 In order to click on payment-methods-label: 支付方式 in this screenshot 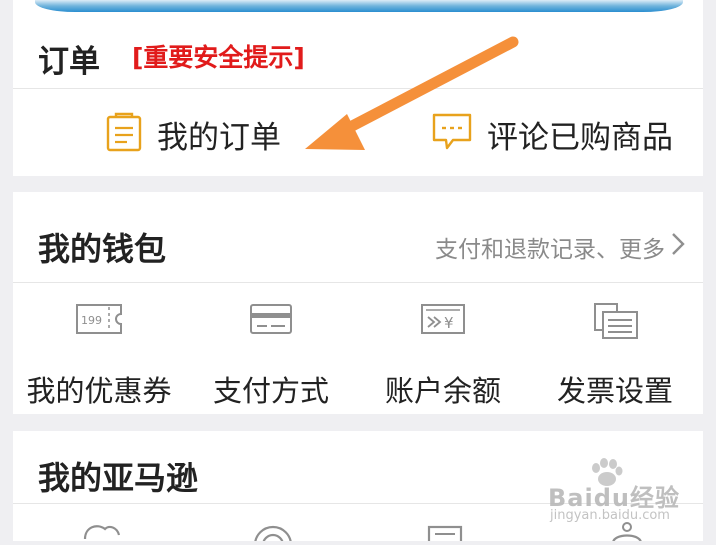, I will do `click(270, 391)`.